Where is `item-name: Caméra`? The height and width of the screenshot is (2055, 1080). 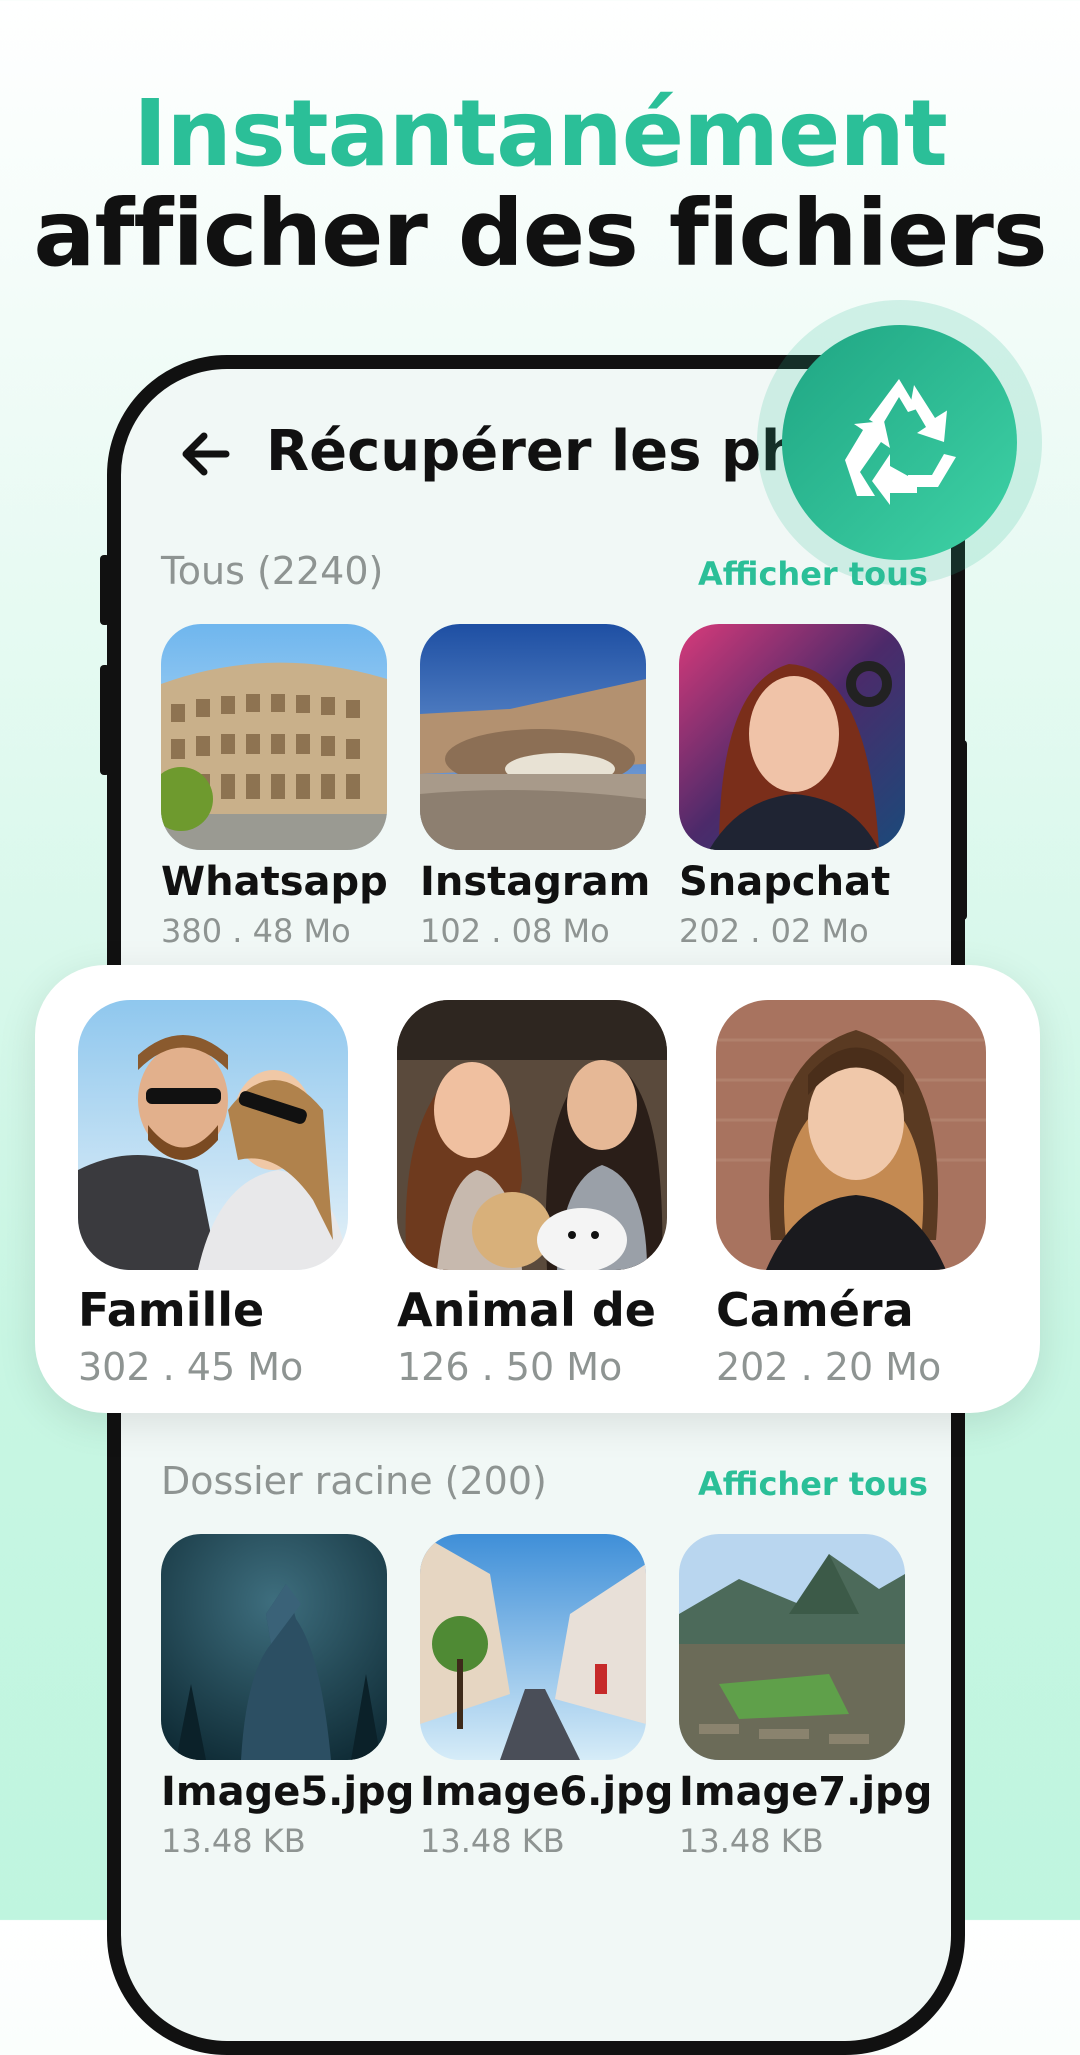
item-name: Caméra is located at coordinates (815, 1310).